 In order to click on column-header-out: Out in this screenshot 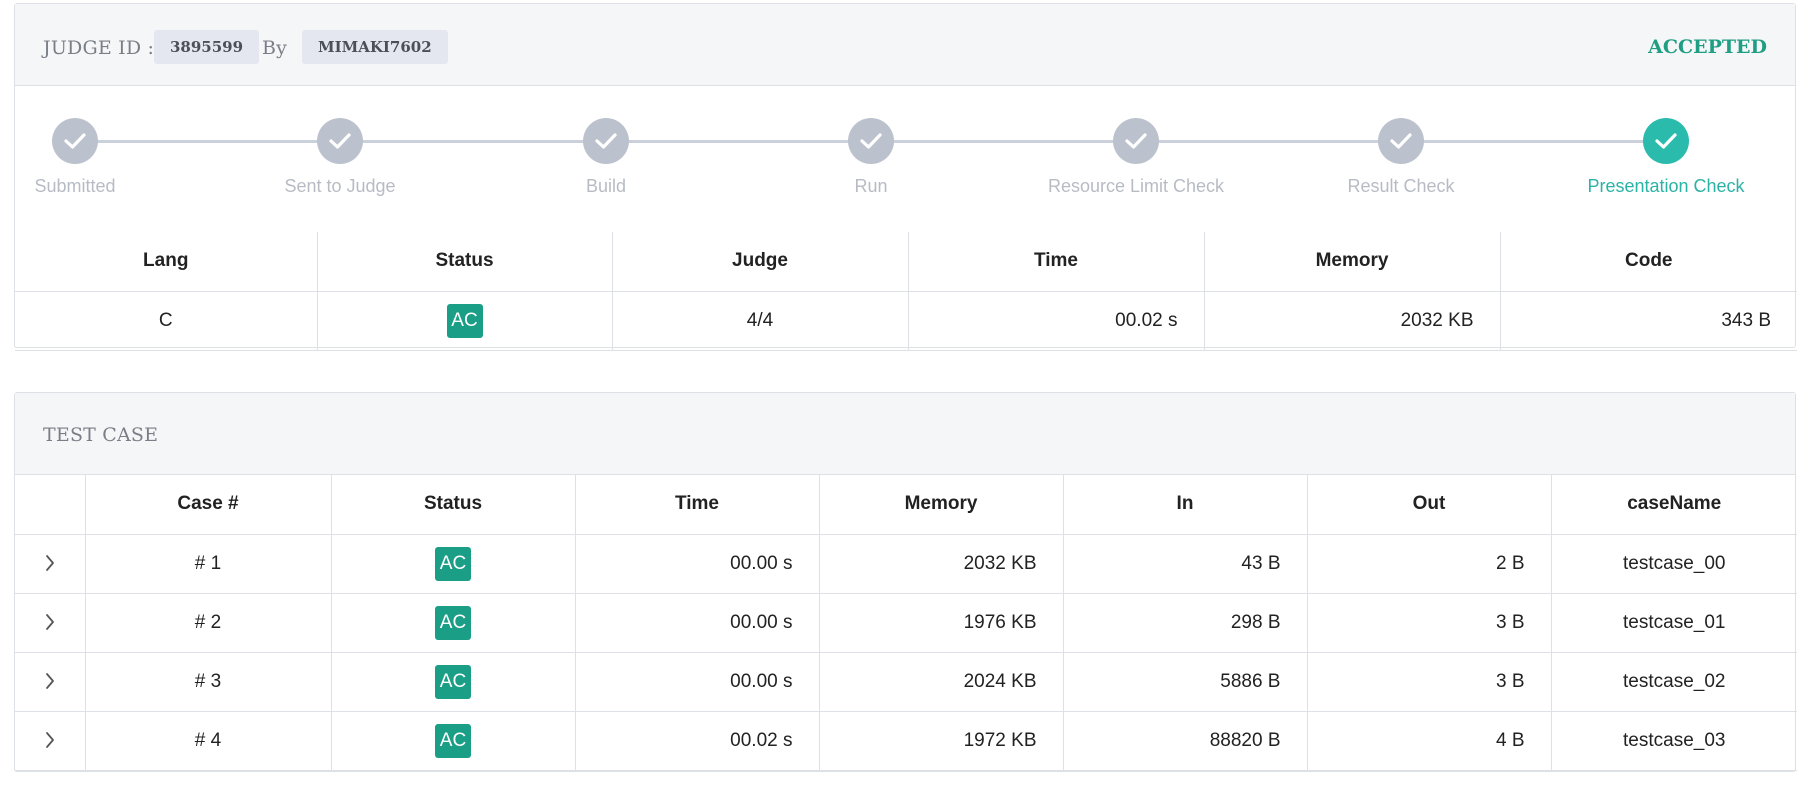, I will do `click(1429, 505)`.